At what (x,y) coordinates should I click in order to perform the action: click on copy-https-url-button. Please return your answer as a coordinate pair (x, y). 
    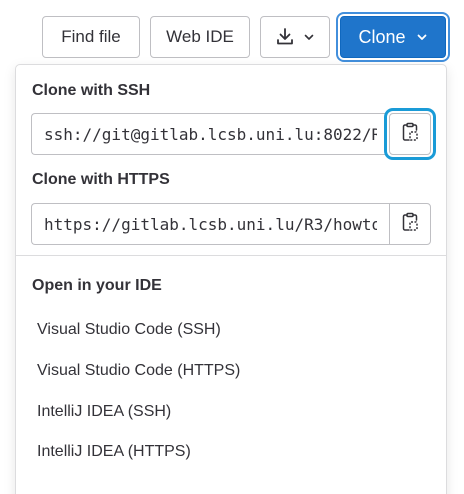
    Looking at the image, I should click on (410, 224).